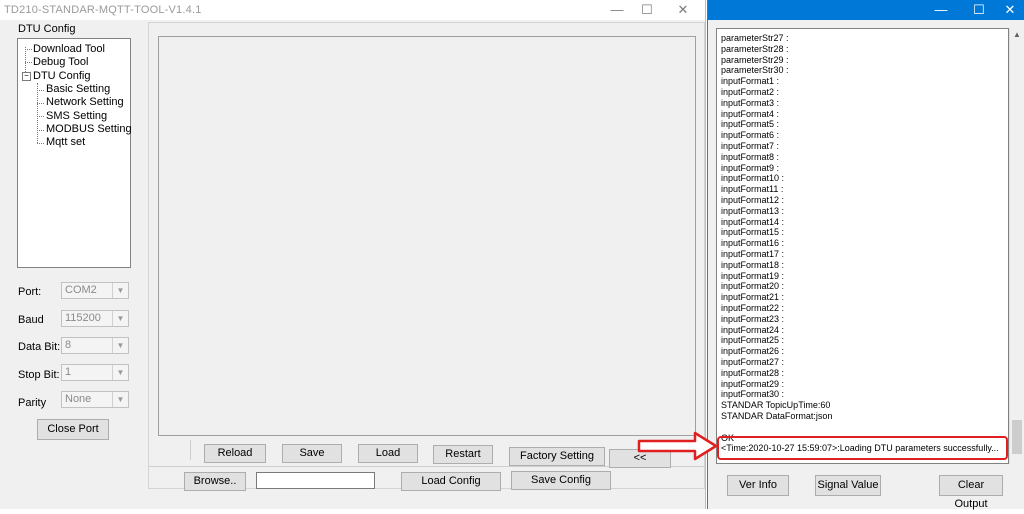 This screenshot has height=514, width=1024. Describe the element at coordinates (89, 129) in the screenshot. I see `tree-item-modbus-setting: MODBUS Setting` at that location.